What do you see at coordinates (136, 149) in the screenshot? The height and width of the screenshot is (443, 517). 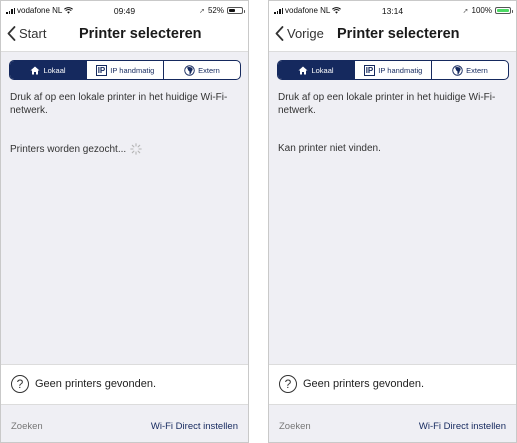 I see `loading-spinner-icon` at bounding box center [136, 149].